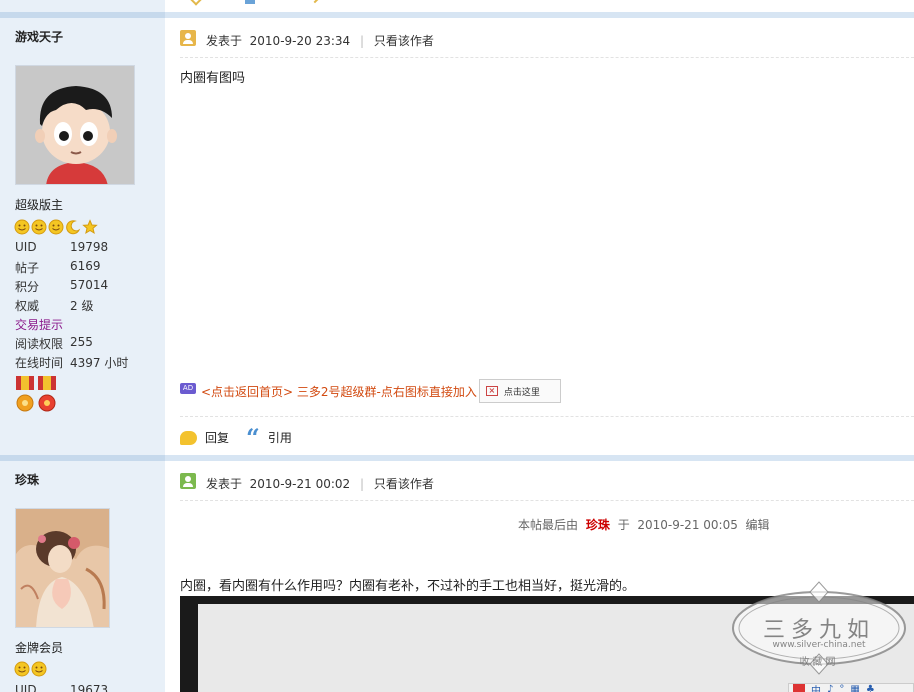 This screenshot has width=914, height=692. Describe the element at coordinates (62, 247) in the screenshot. I see `stat-uid: UID 19798` at that location.